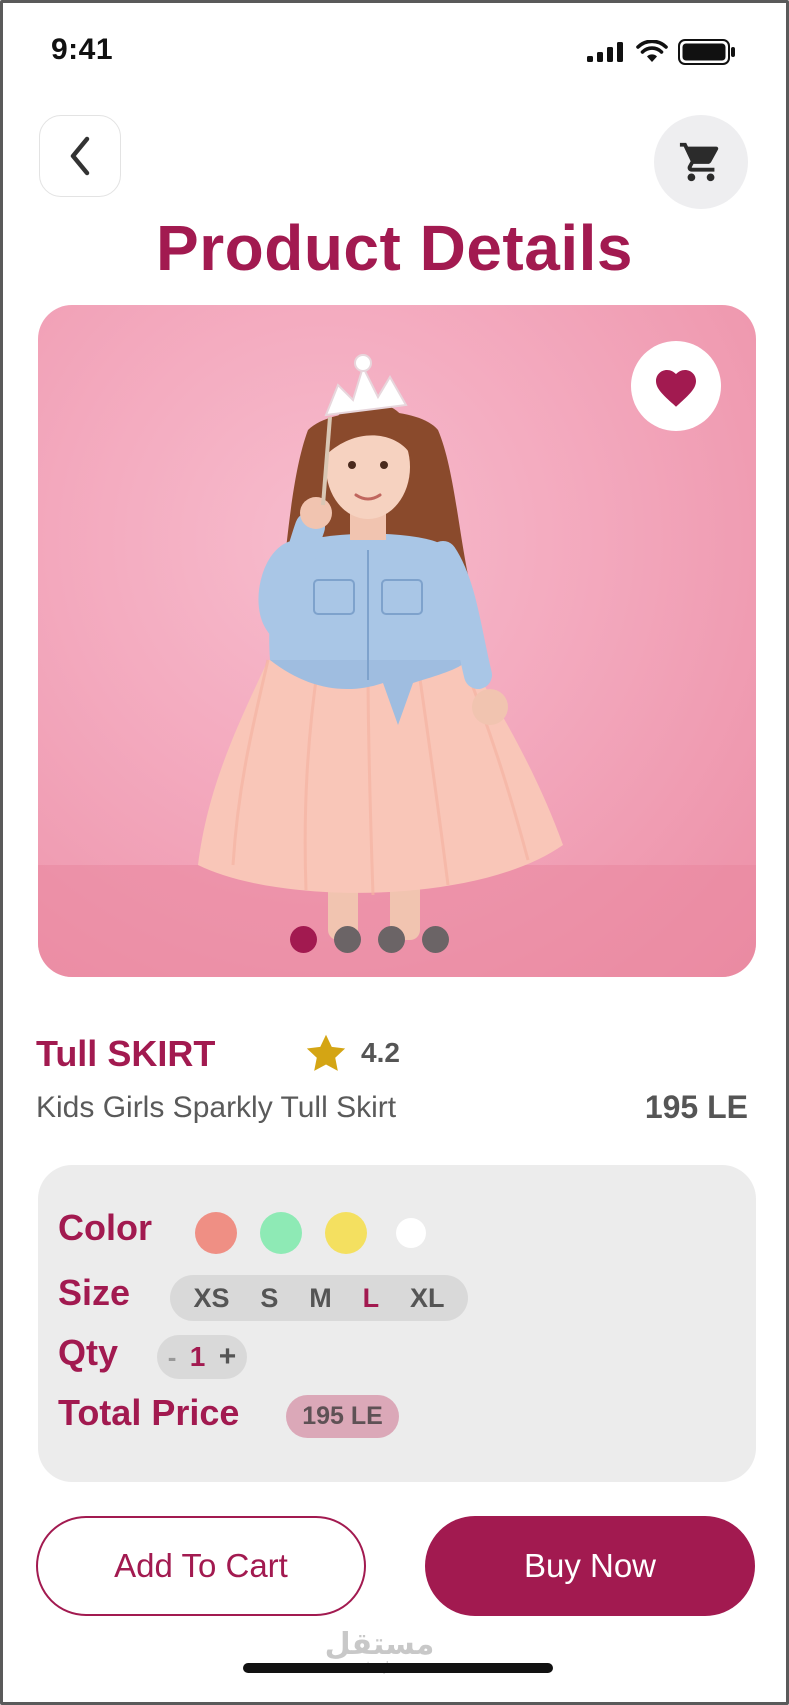 The image size is (789, 1705). Describe the element at coordinates (398, 1668) in the screenshot. I see `home-indicator` at that location.